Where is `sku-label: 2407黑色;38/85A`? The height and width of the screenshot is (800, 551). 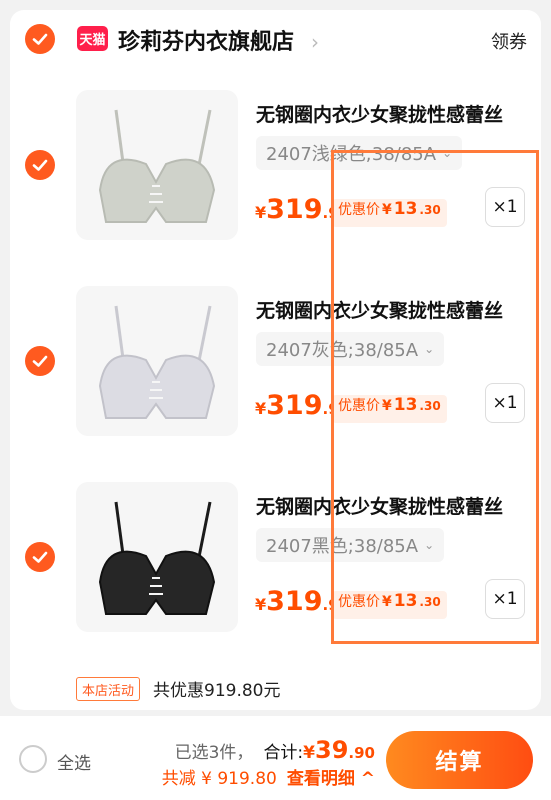
sku-label: 2407黑色;38/85A is located at coordinates (342, 546).